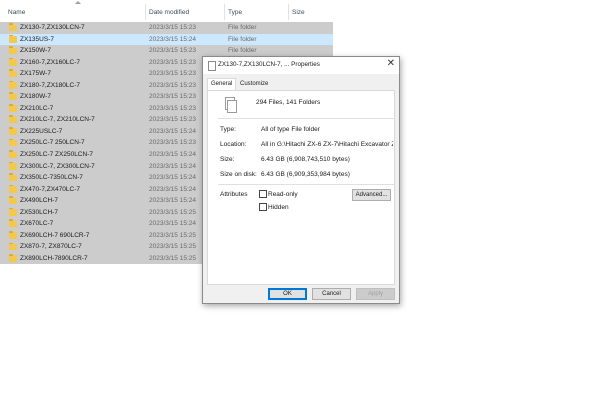 This screenshot has height=406, width=600. Describe the element at coordinates (50, 189) in the screenshot. I see `item-name: ZX470-7,ZX470LC-7` at that location.